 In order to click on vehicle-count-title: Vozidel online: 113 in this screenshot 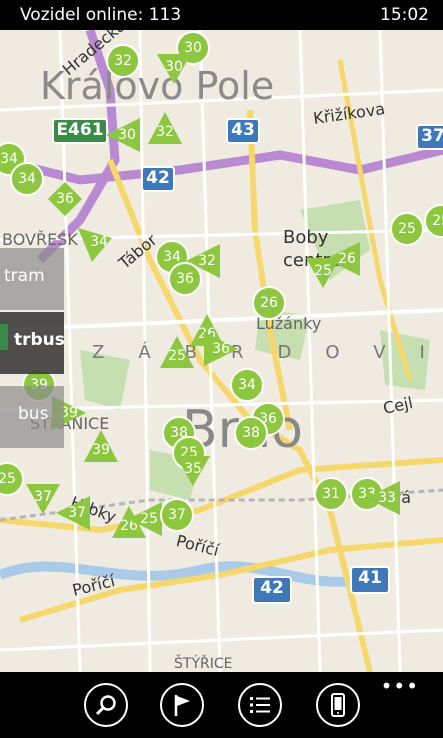, I will do `click(101, 15)`.